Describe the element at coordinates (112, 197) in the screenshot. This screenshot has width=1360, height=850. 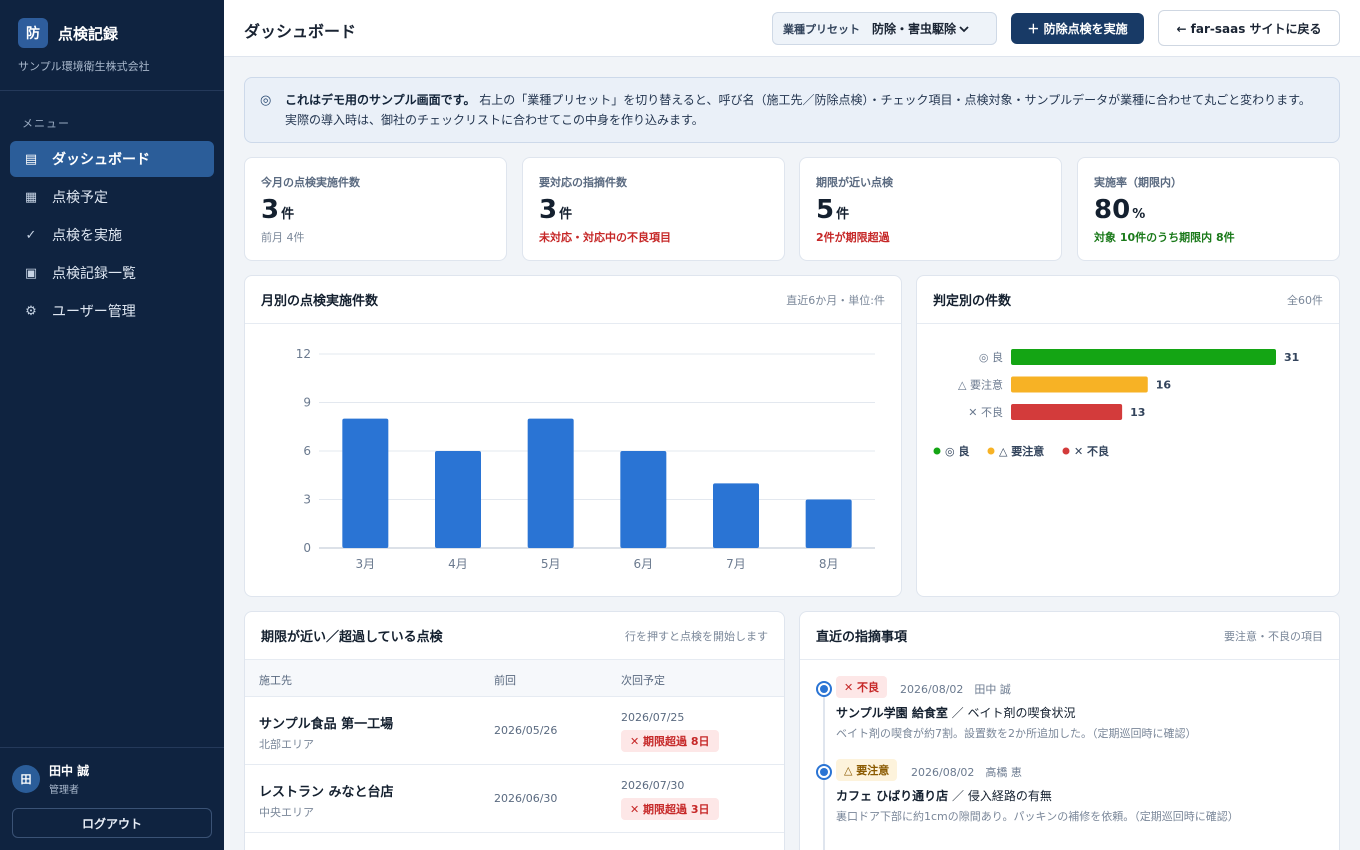
I see `sidebar-item-schedule: ▦ 点検予定` at that location.